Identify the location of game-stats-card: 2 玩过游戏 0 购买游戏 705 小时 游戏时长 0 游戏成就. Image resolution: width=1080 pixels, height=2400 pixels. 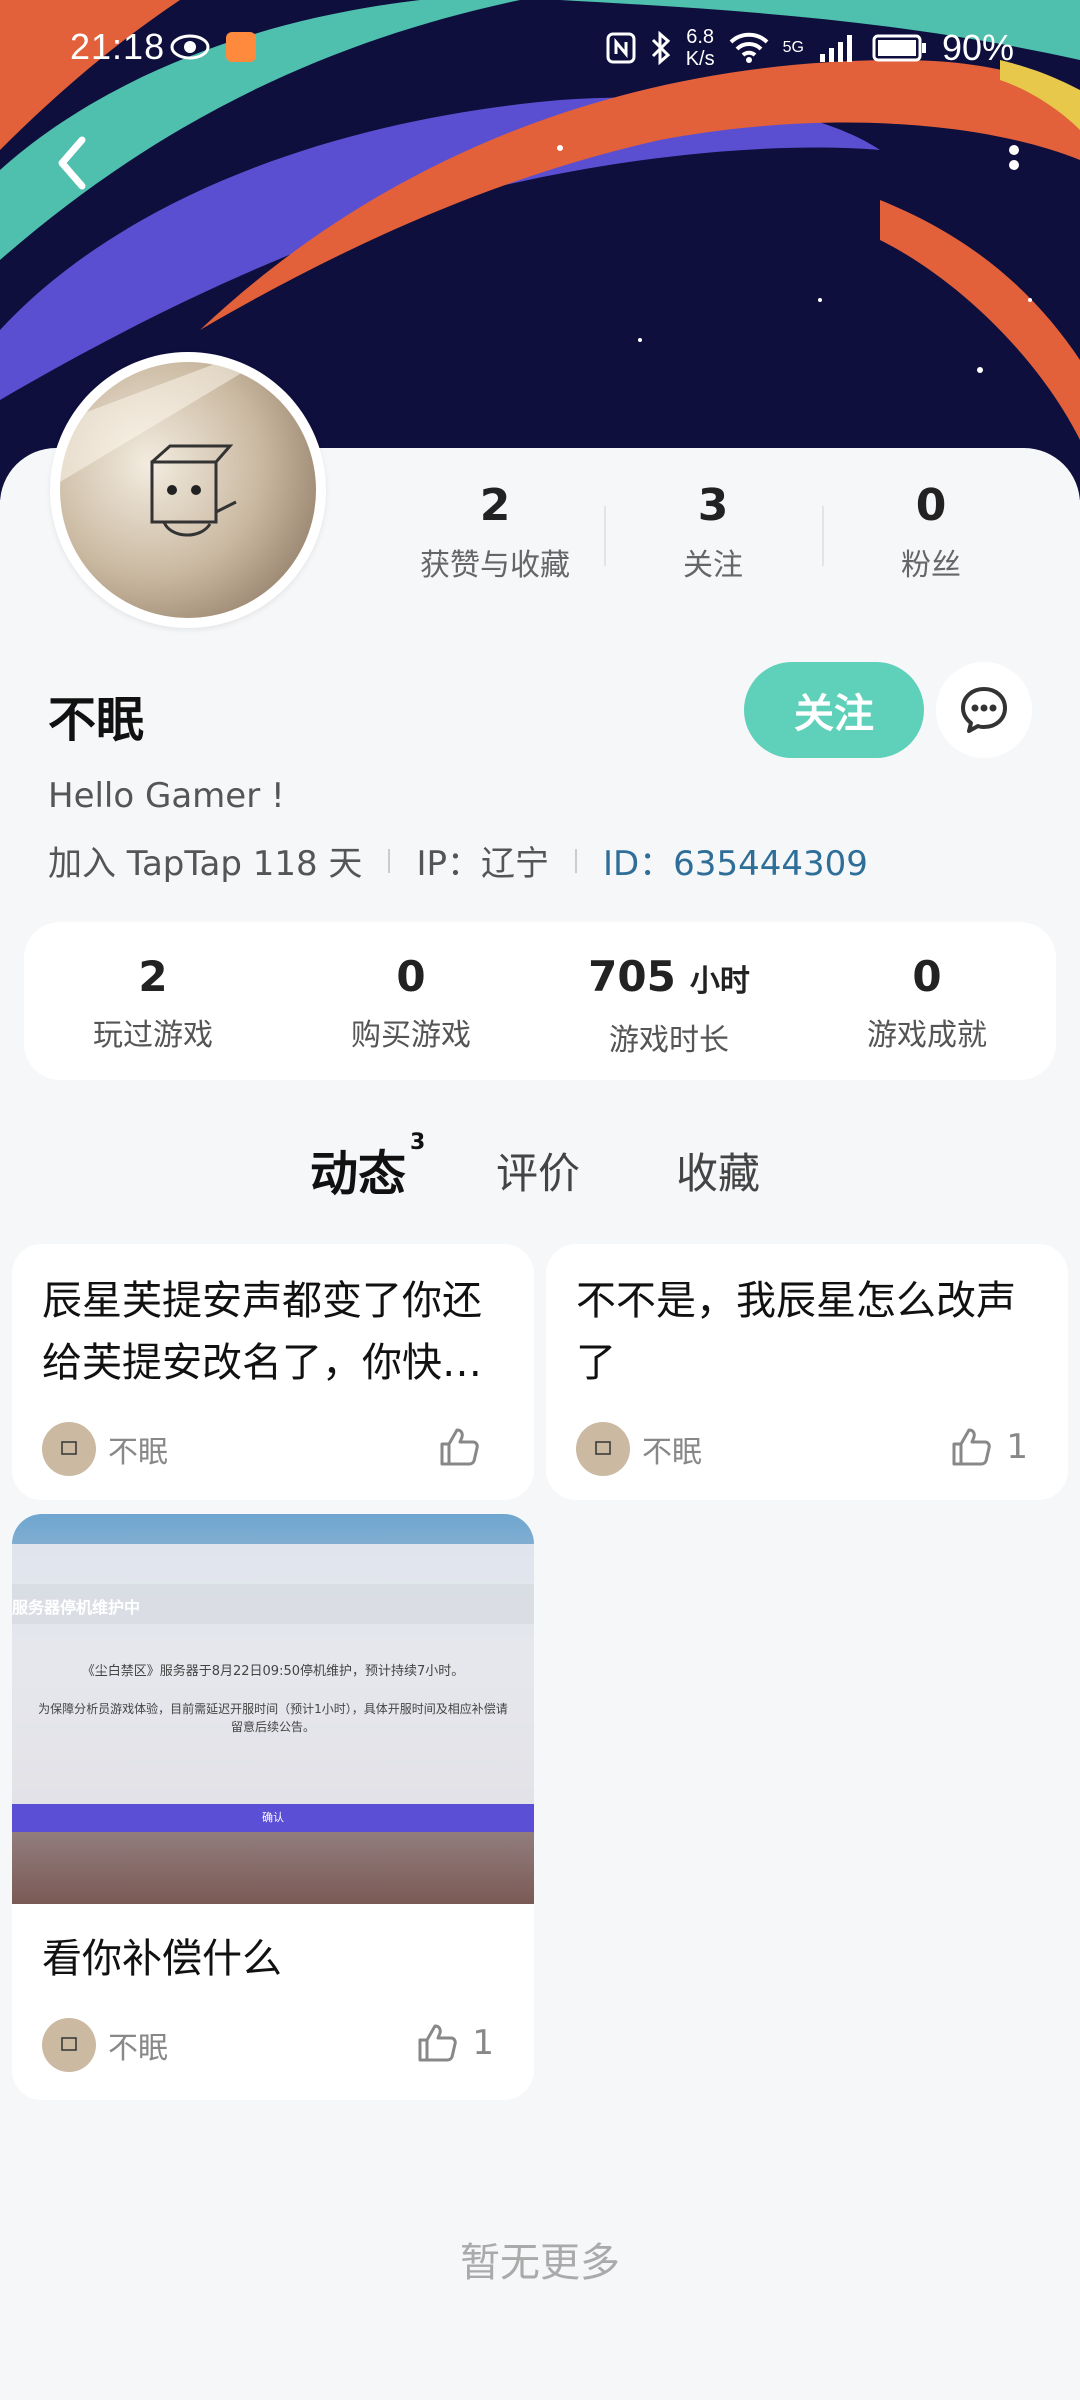
(540, 1001).